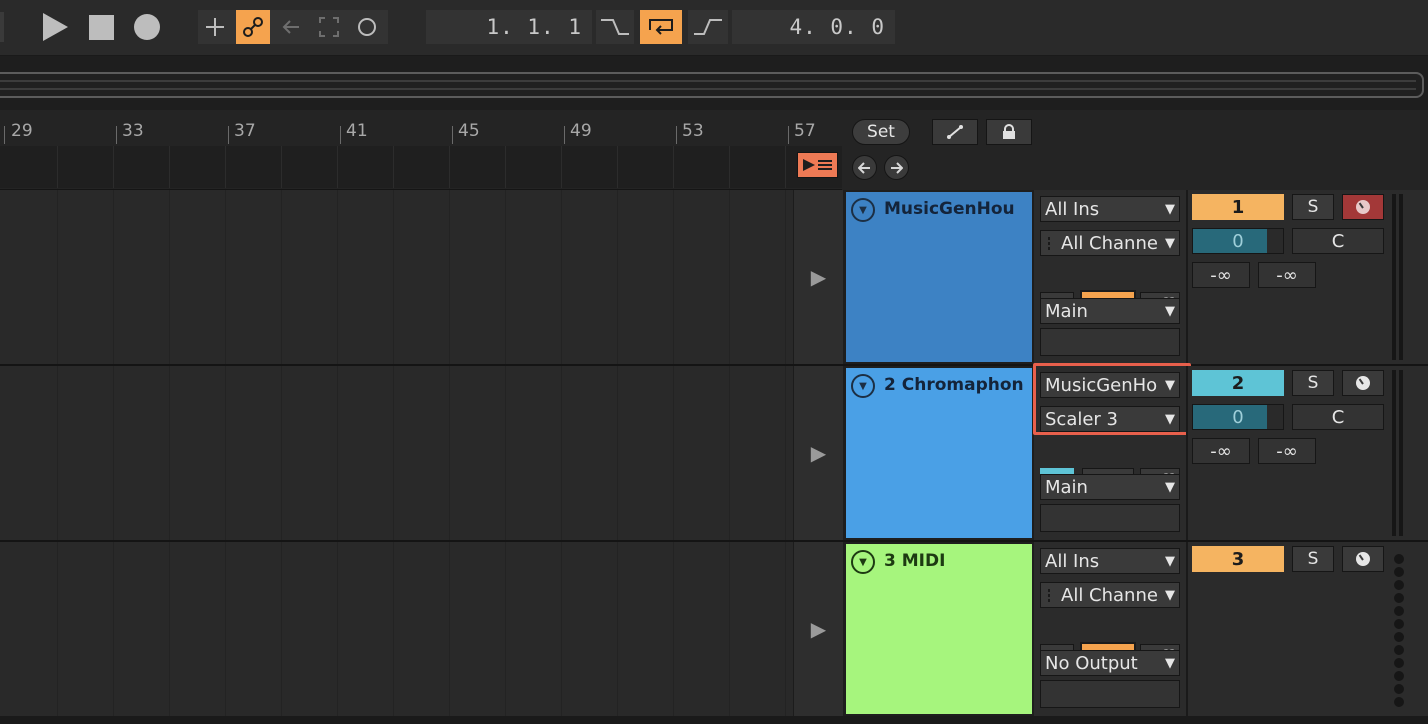 The width and height of the screenshot is (1428, 724). I want to click on automation-mode-icon, so click(253, 27).